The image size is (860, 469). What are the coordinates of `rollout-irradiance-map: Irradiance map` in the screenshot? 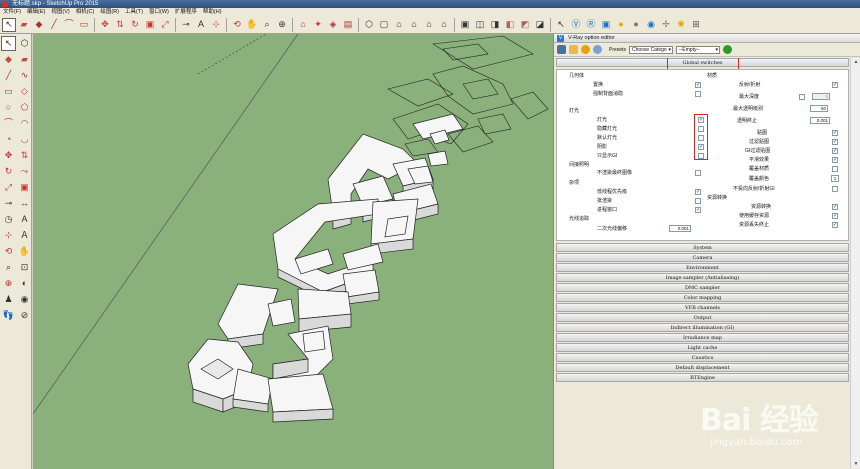 It's located at (702, 337).